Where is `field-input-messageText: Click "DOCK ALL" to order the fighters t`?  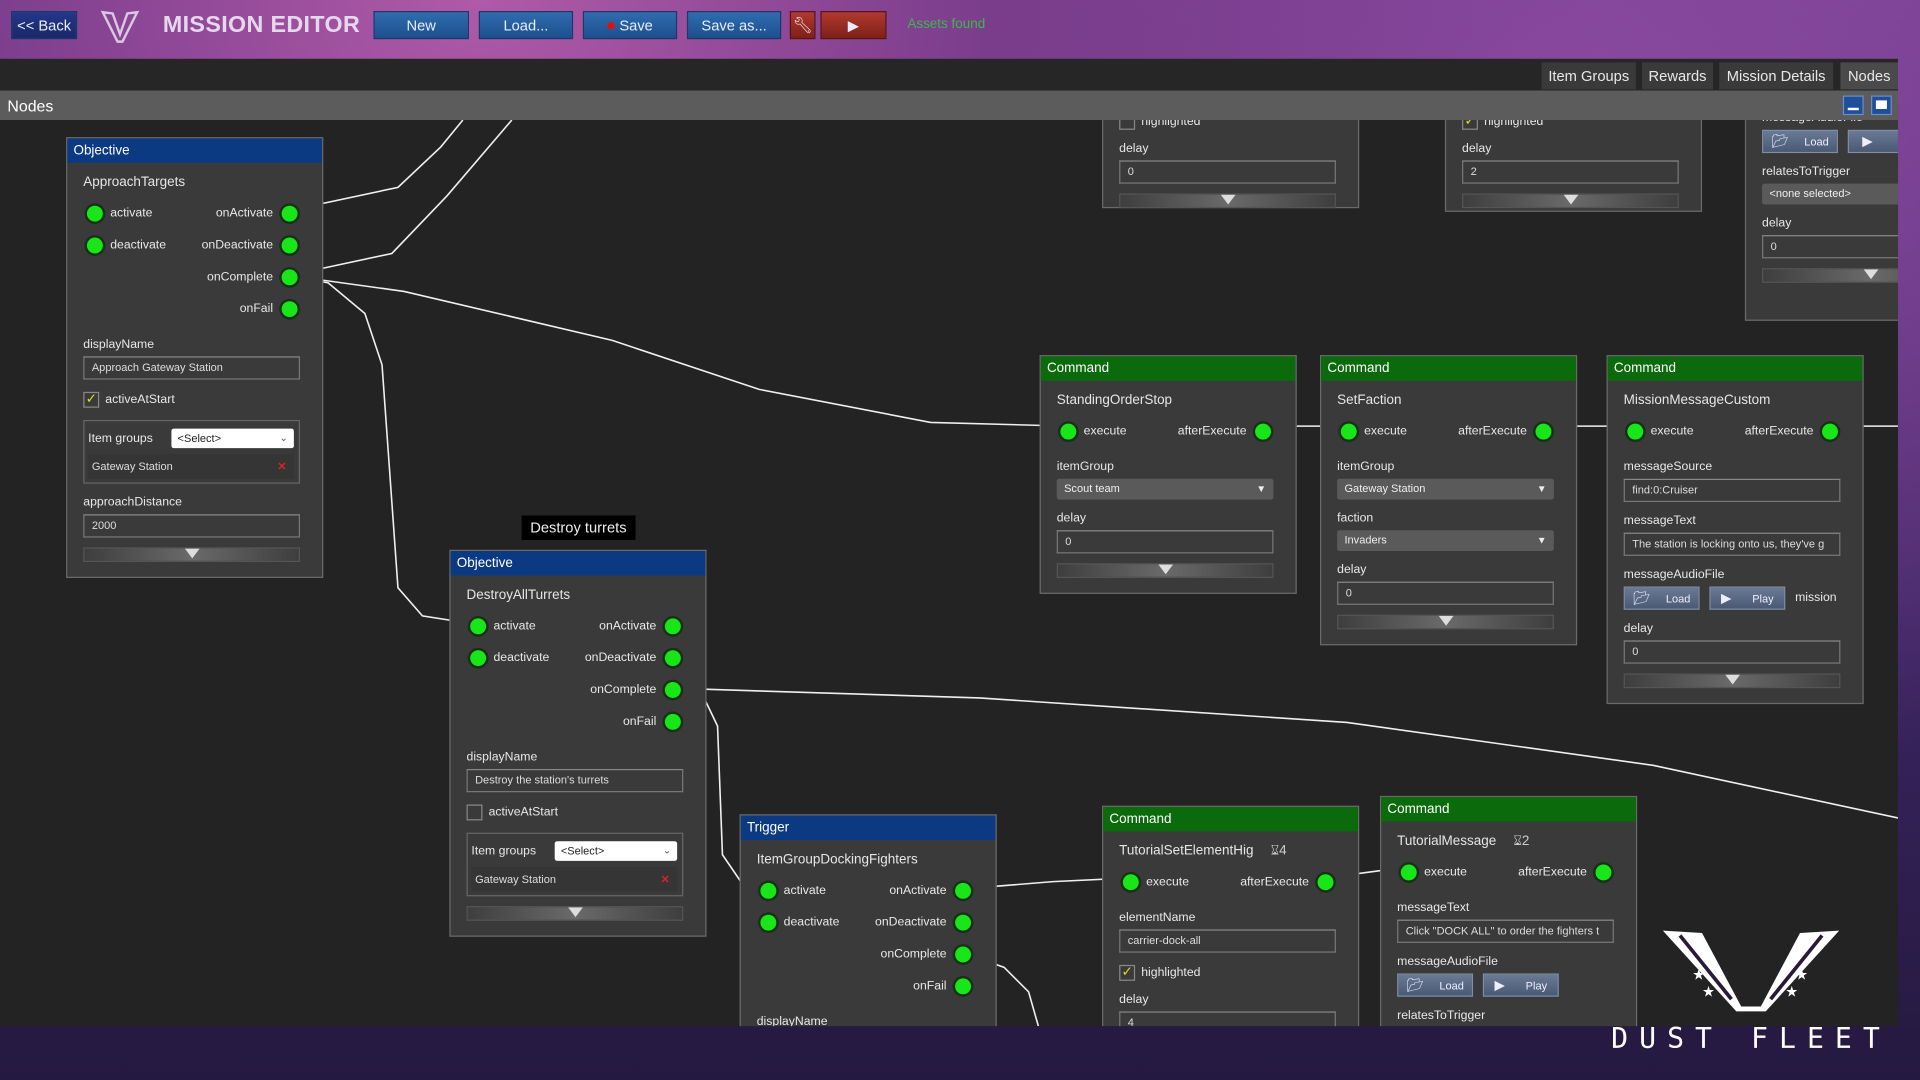 field-input-messageText: Click "DOCK ALL" to order the fighters t is located at coordinates (1505, 931).